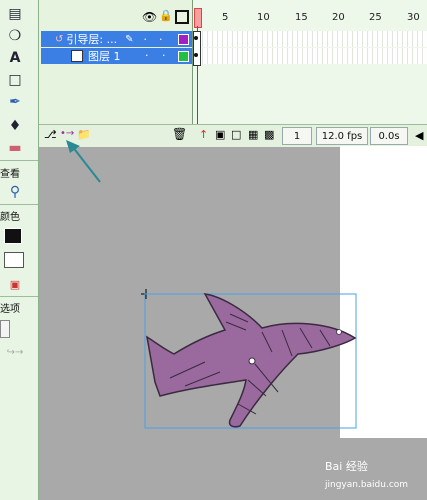 Image resolution: width=427 pixels, height=500 pixels. I want to click on bird-shape, so click(251, 360).